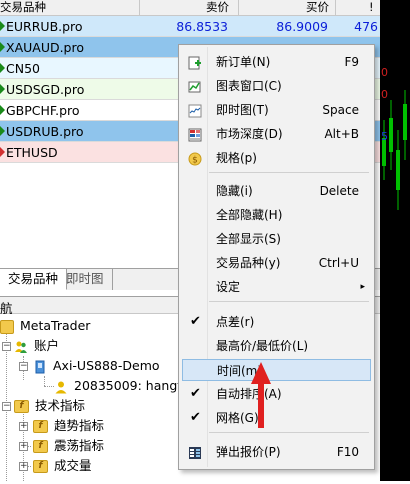 The height and width of the screenshot is (484, 410). What do you see at coordinates (384, 136) in the screenshot?
I see `chart-label: 5` at bounding box center [384, 136].